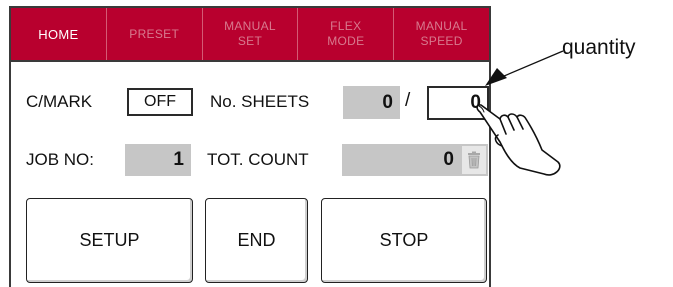 This screenshot has width=673, height=287. I want to click on pointing-hand-icon, so click(518, 140).